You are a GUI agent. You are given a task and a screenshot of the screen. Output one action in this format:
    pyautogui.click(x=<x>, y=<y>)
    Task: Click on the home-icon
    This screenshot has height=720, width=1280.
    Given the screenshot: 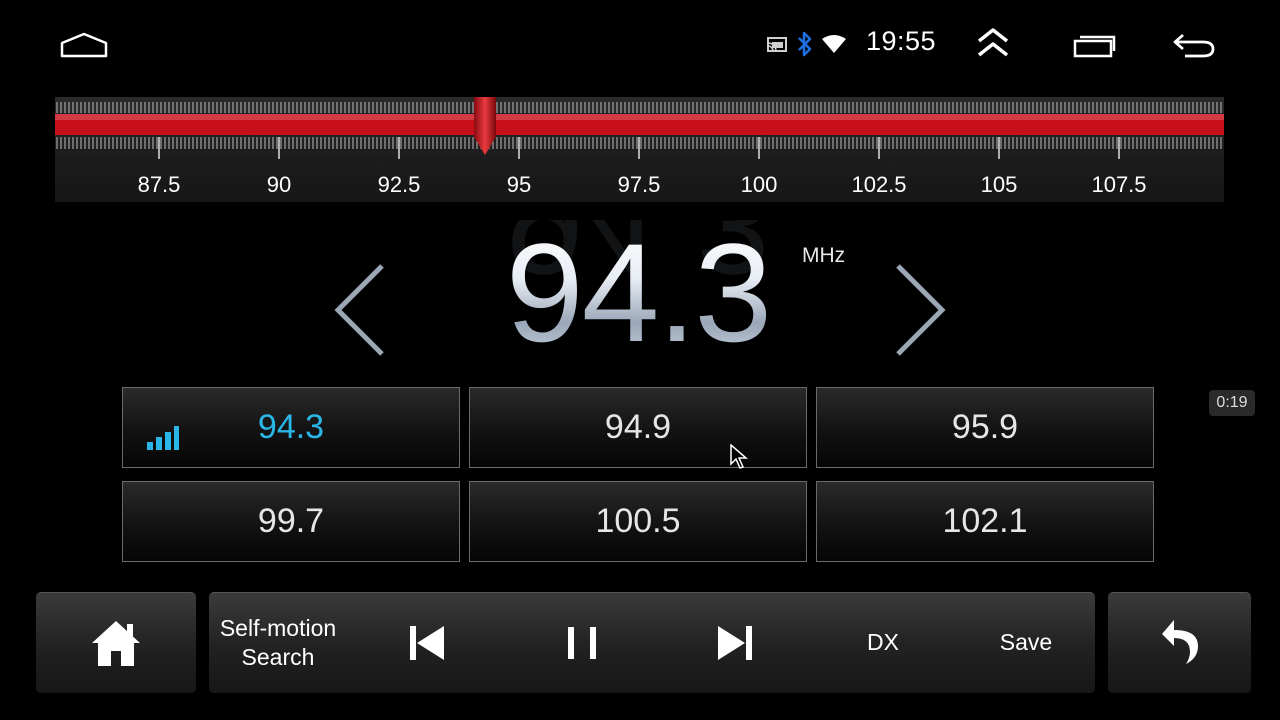 What is the action you would take?
    pyautogui.click(x=116, y=643)
    